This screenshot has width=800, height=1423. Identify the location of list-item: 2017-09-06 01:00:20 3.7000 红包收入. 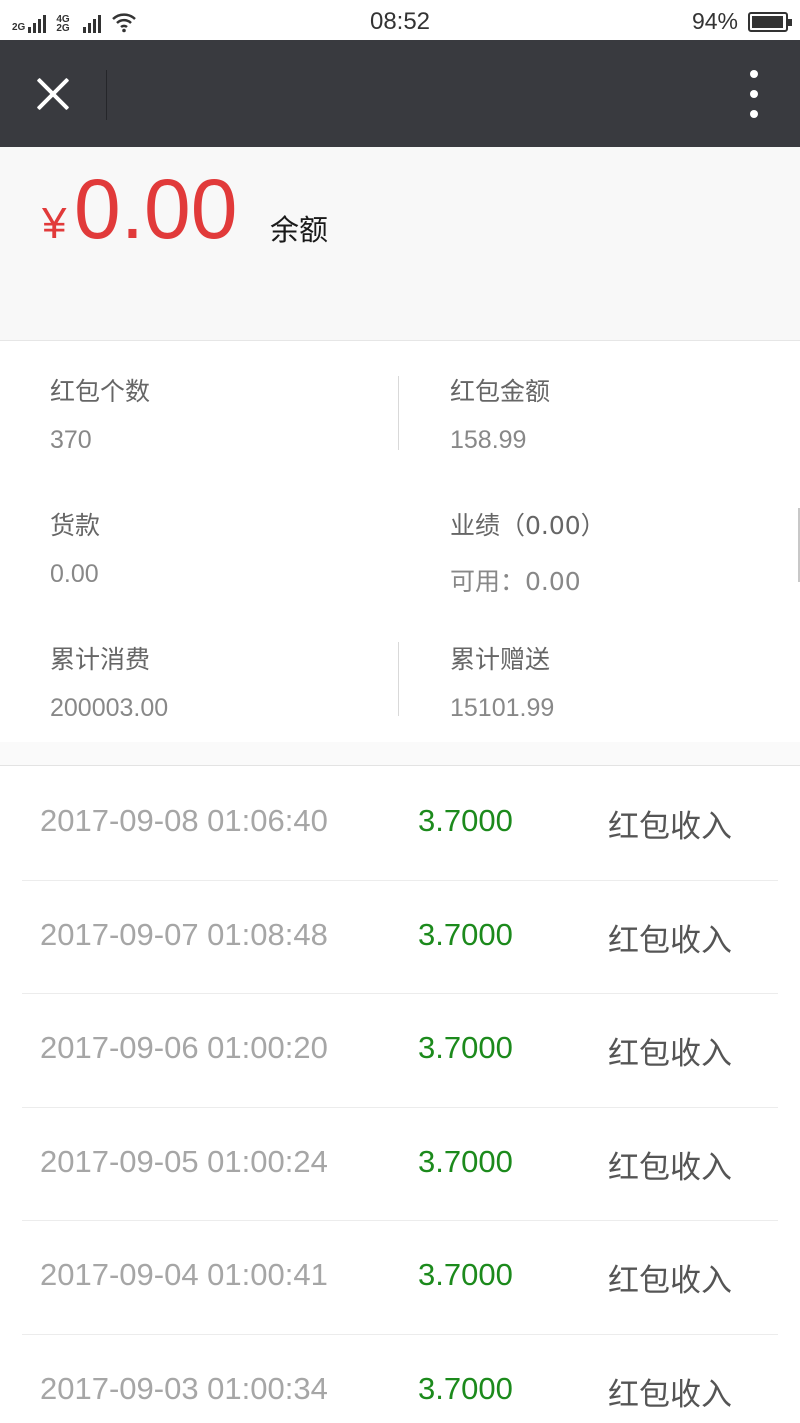
(400, 1051).